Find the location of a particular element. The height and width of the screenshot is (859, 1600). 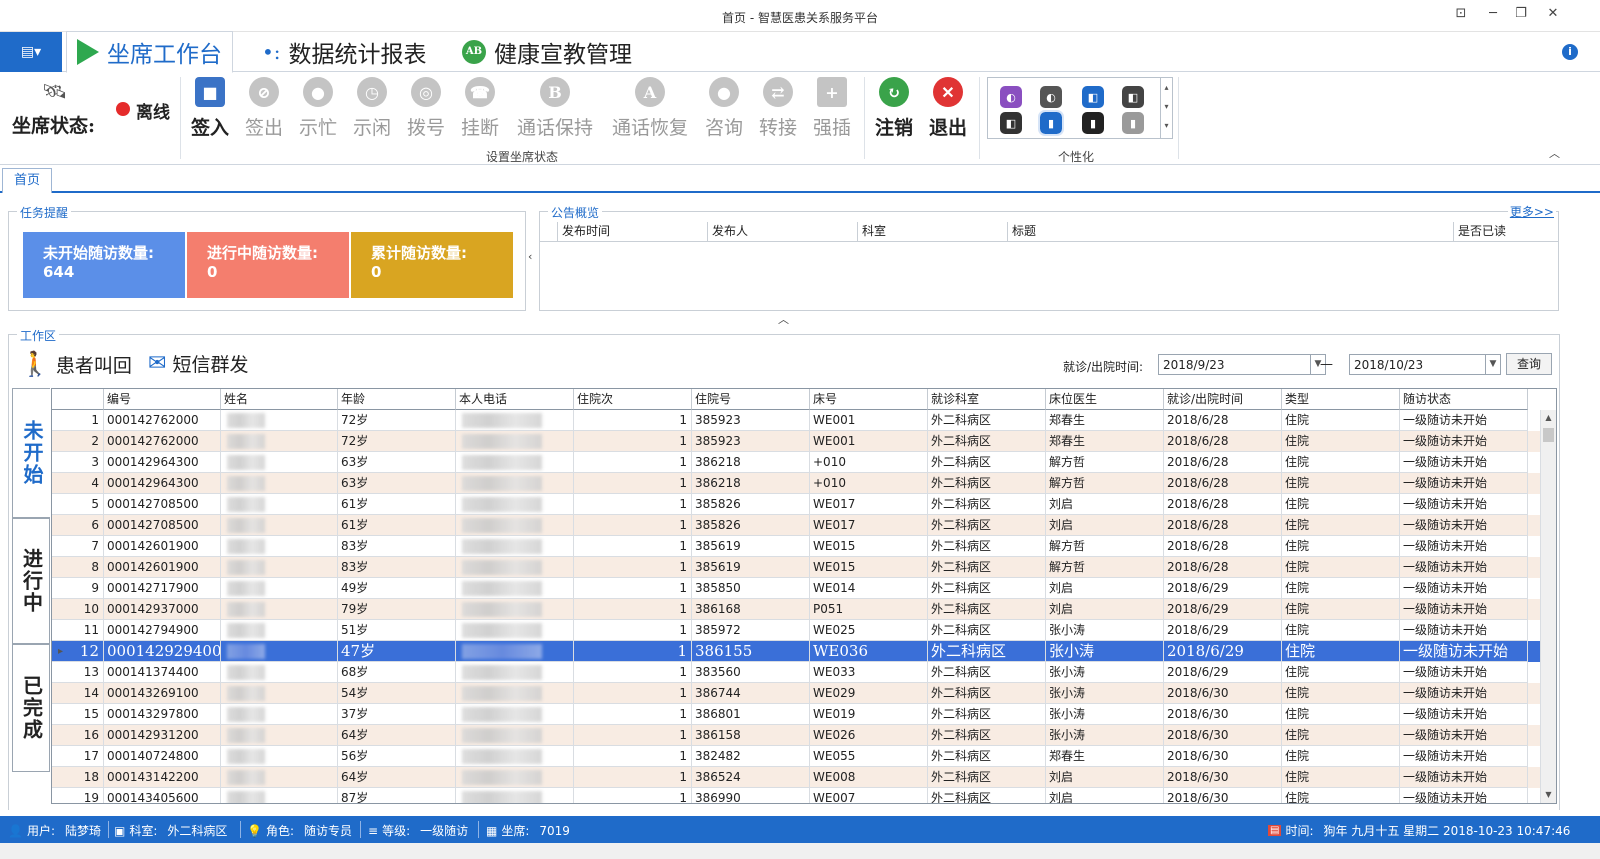

consult-button: ● 咨询 is located at coordinates (724, 108).